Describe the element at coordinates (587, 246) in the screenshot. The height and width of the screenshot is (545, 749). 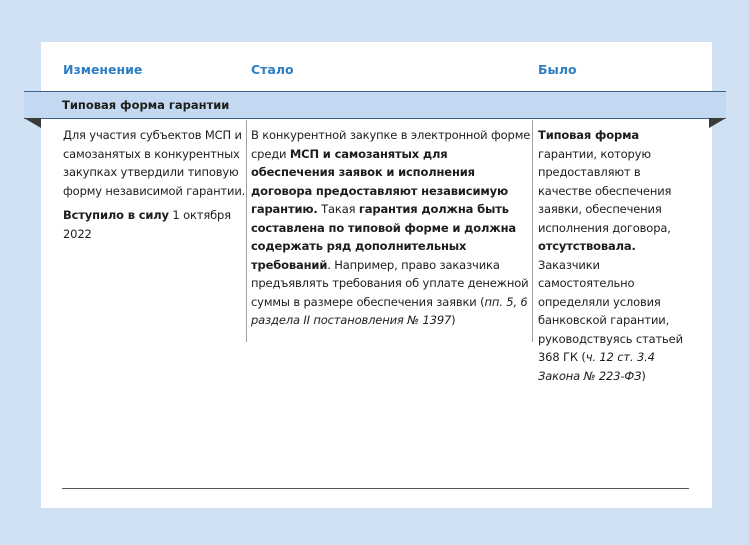
I see `was-bold-2: отсутствовала.` at that location.